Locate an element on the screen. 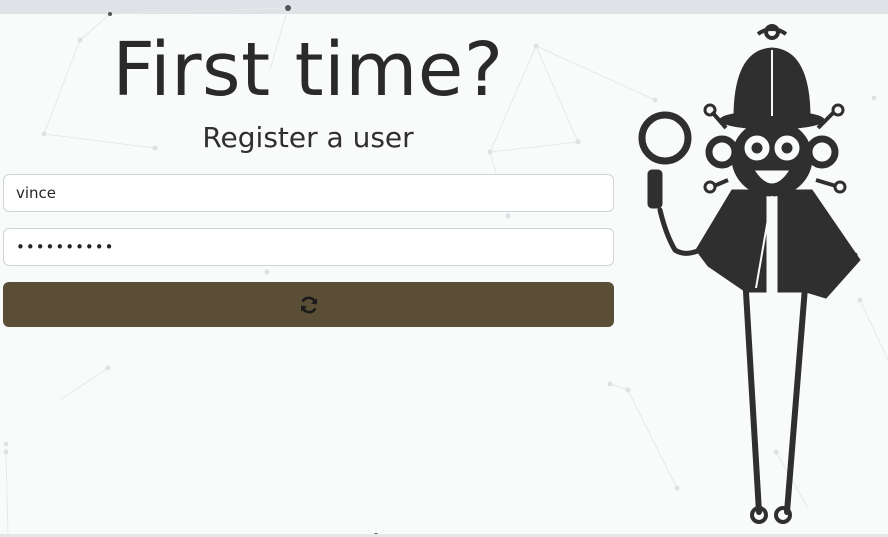  password-input is located at coordinates (308, 247).